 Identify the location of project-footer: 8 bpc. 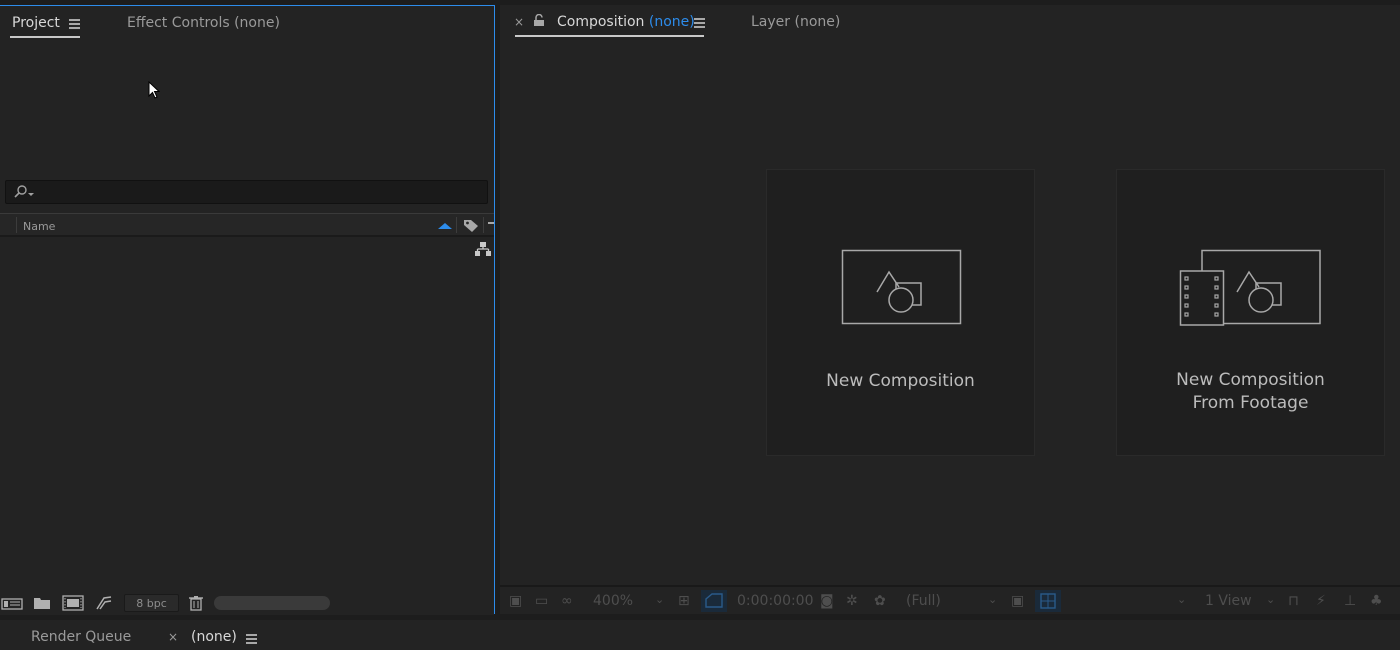
(247, 603).